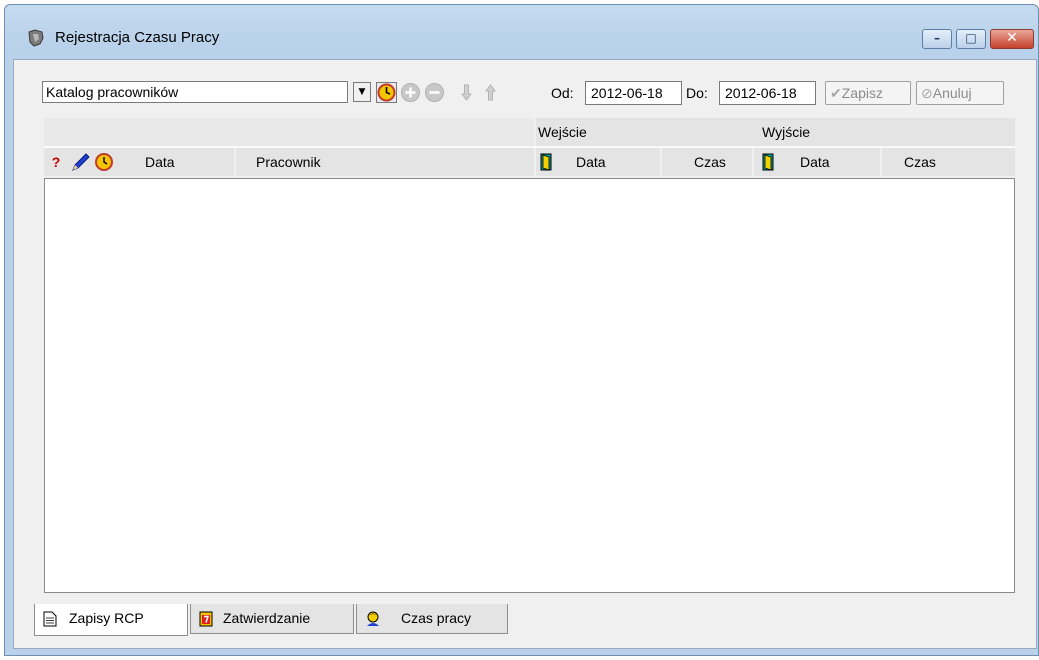  What do you see at coordinates (609, 162) in the screenshot?
I see `column-header-entry-date: Data` at bounding box center [609, 162].